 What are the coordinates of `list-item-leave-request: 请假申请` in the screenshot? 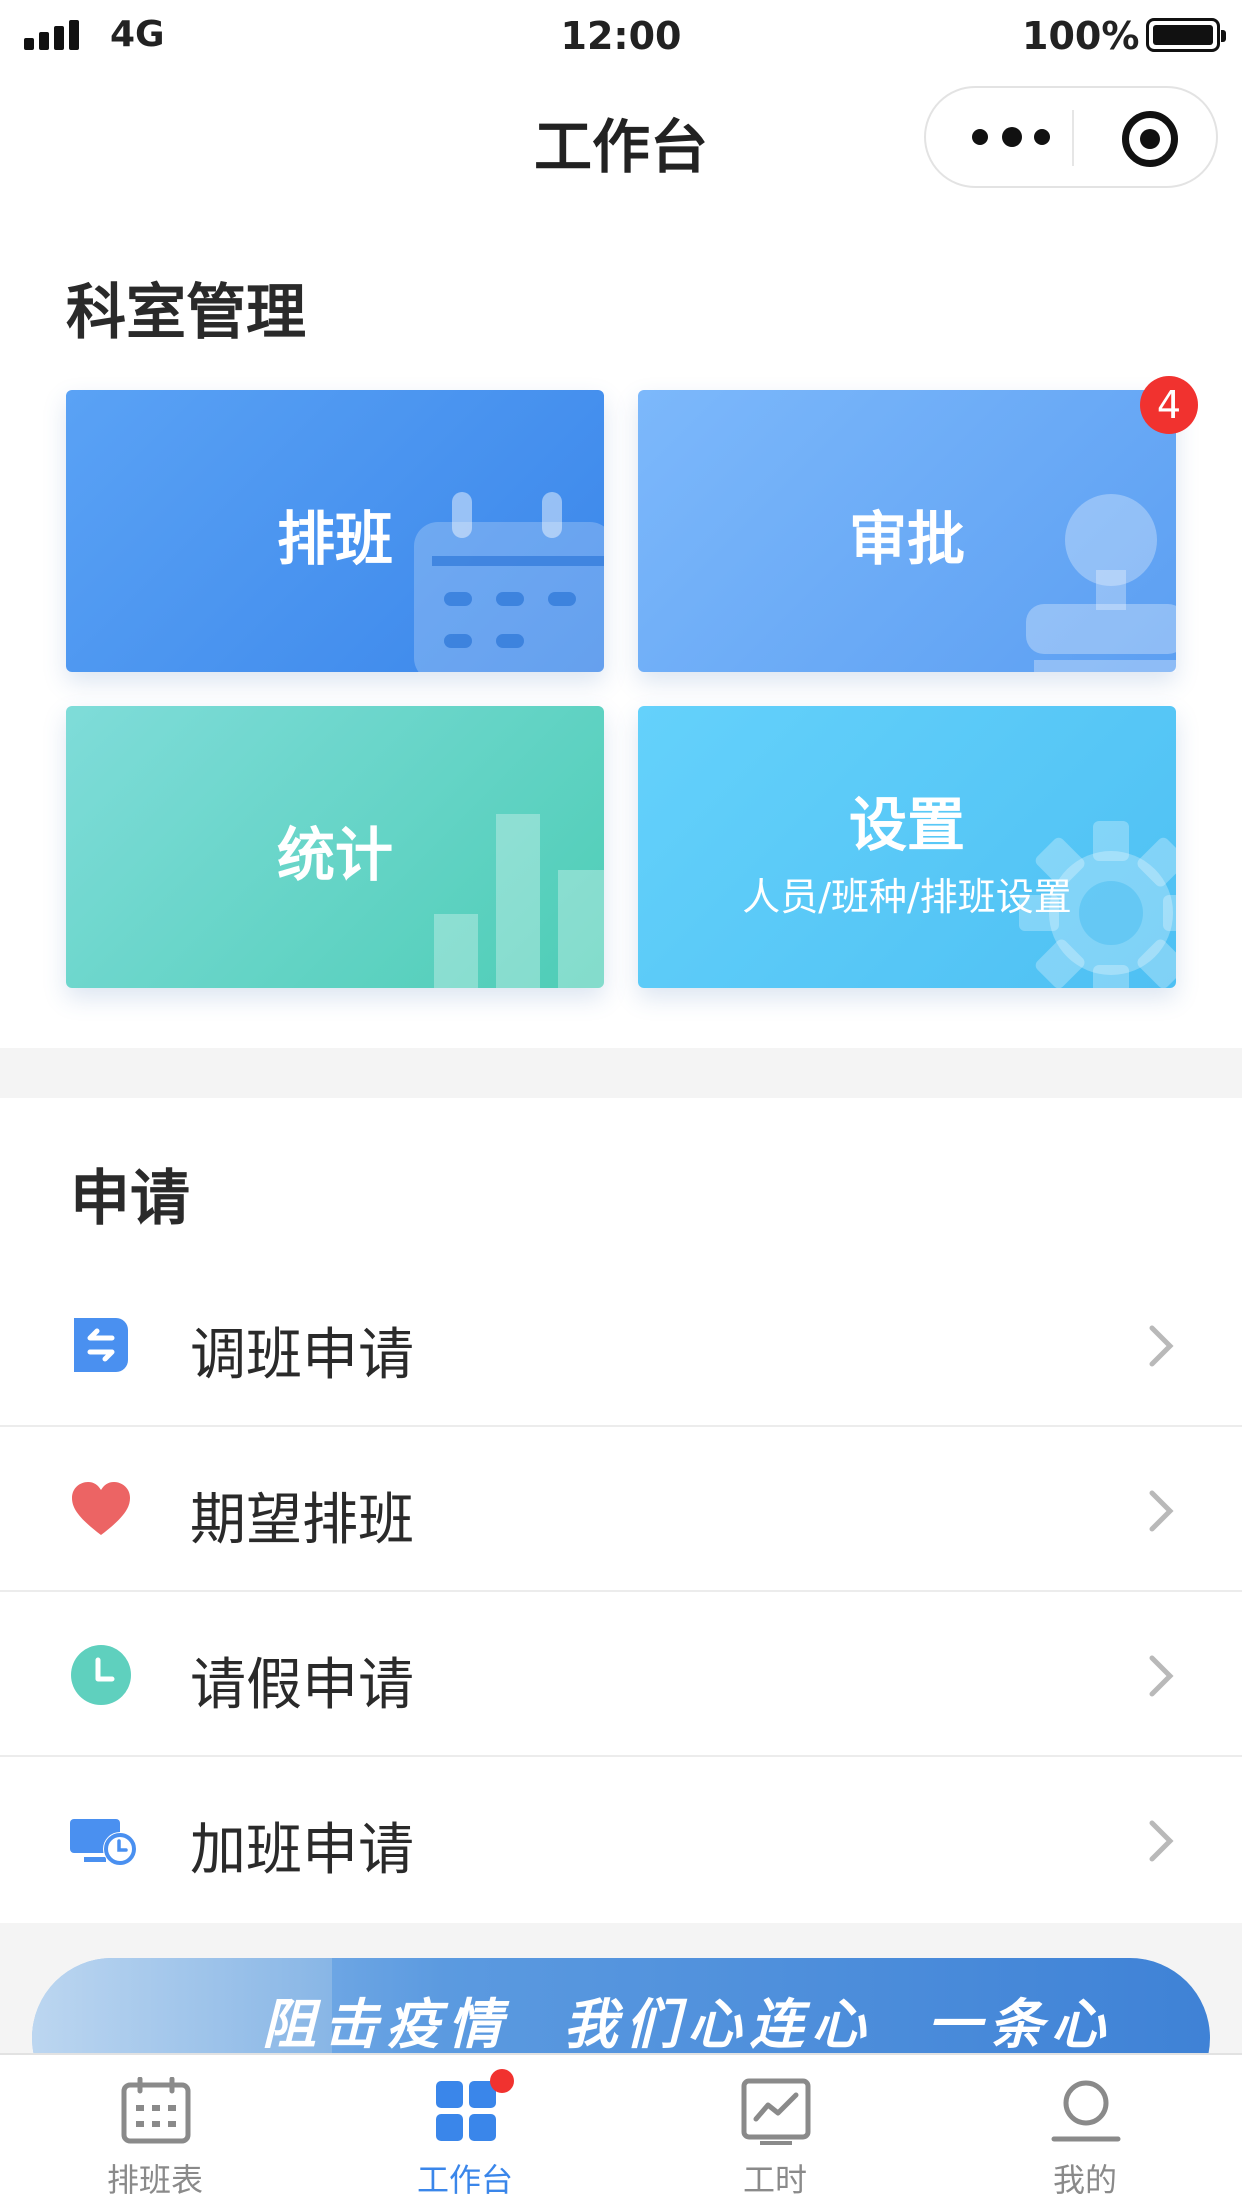 It's located at (621, 1674).